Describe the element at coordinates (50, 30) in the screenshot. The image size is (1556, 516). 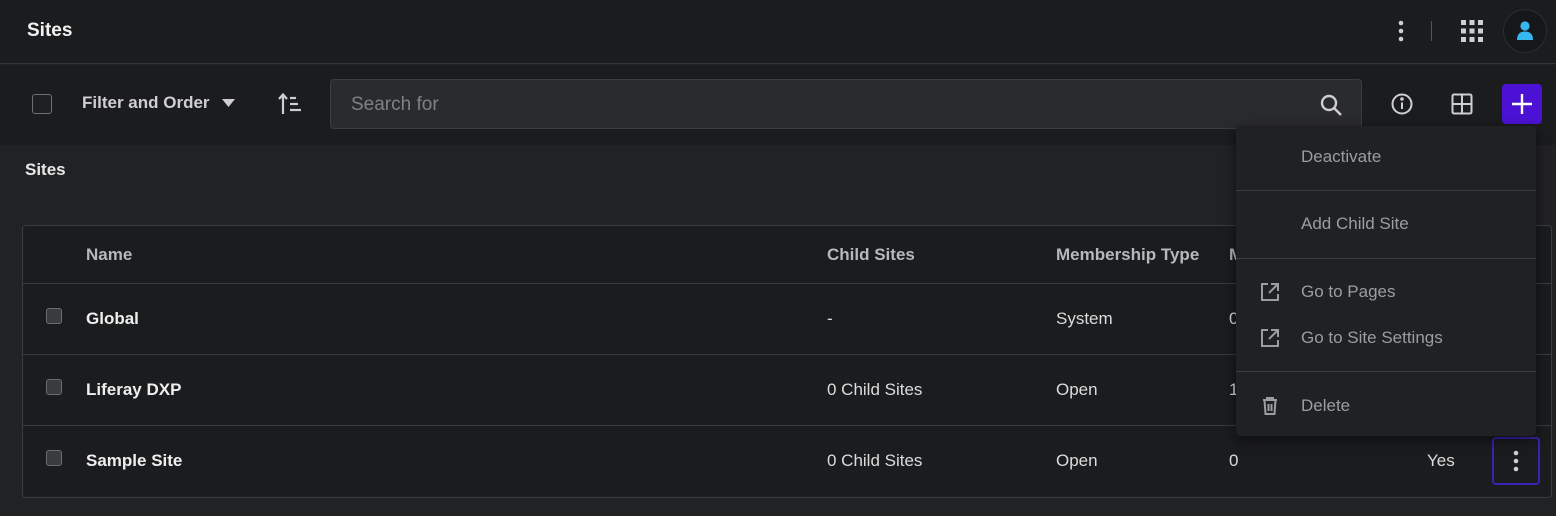
I see `page-title: Sites` at that location.